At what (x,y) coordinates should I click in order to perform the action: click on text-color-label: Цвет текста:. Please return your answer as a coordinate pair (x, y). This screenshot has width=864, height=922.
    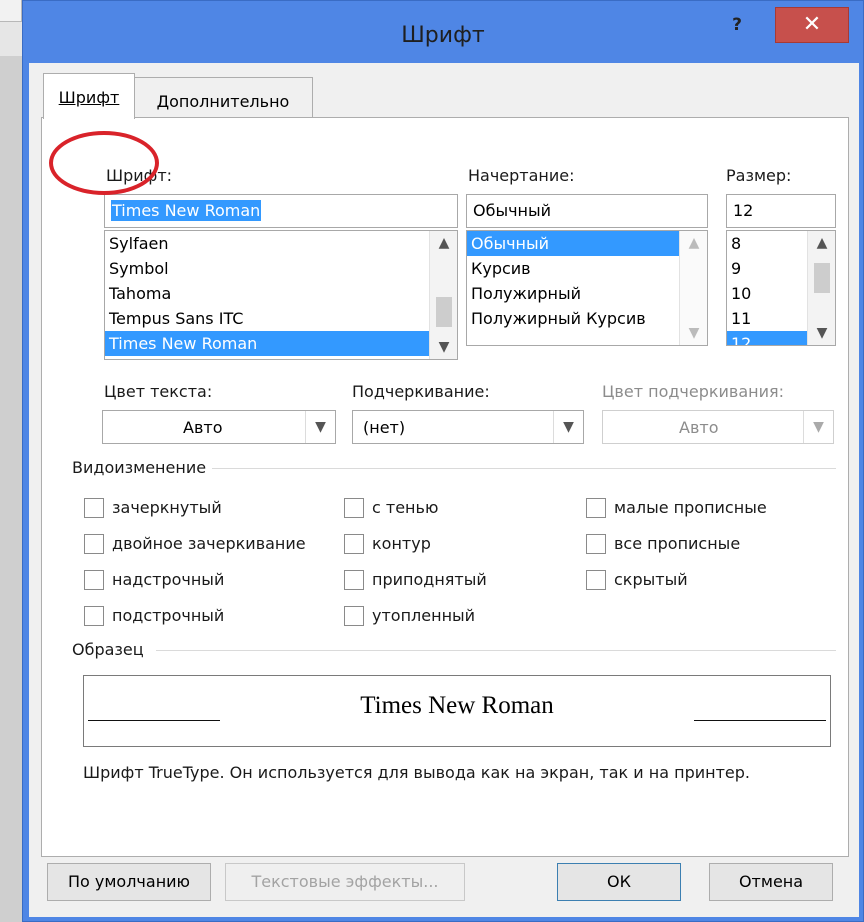
    Looking at the image, I should click on (158, 391).